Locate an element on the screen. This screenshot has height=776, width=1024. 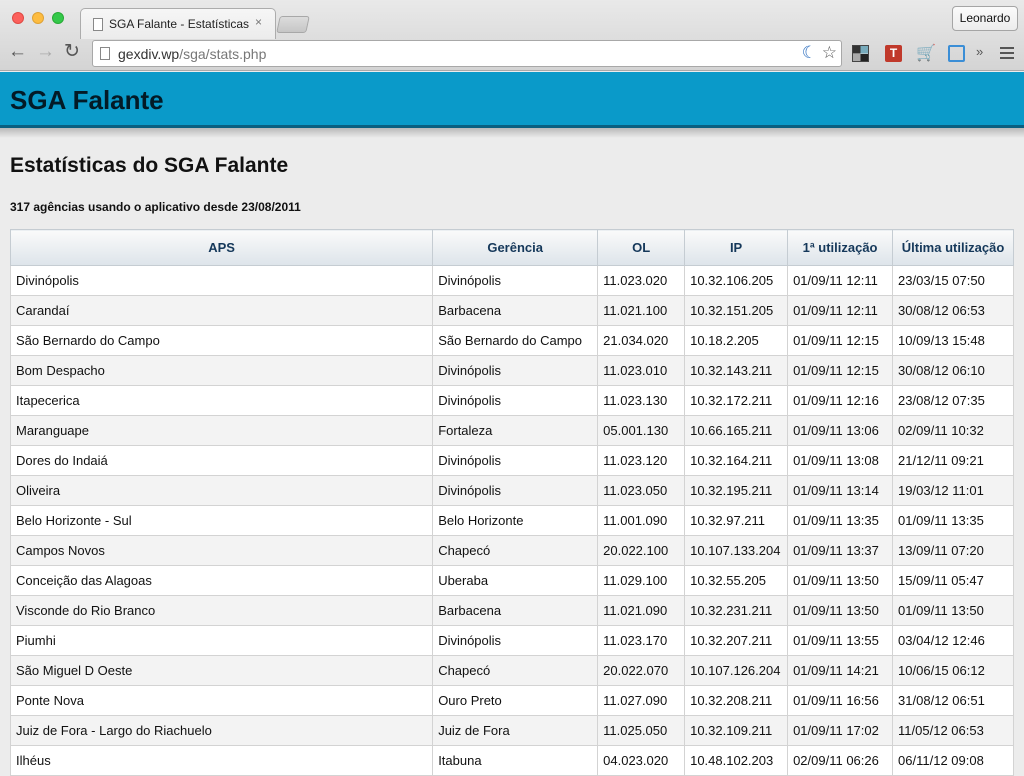
cell-first-use: 01/09/11 13:06 is located at coordinates (840, 430).